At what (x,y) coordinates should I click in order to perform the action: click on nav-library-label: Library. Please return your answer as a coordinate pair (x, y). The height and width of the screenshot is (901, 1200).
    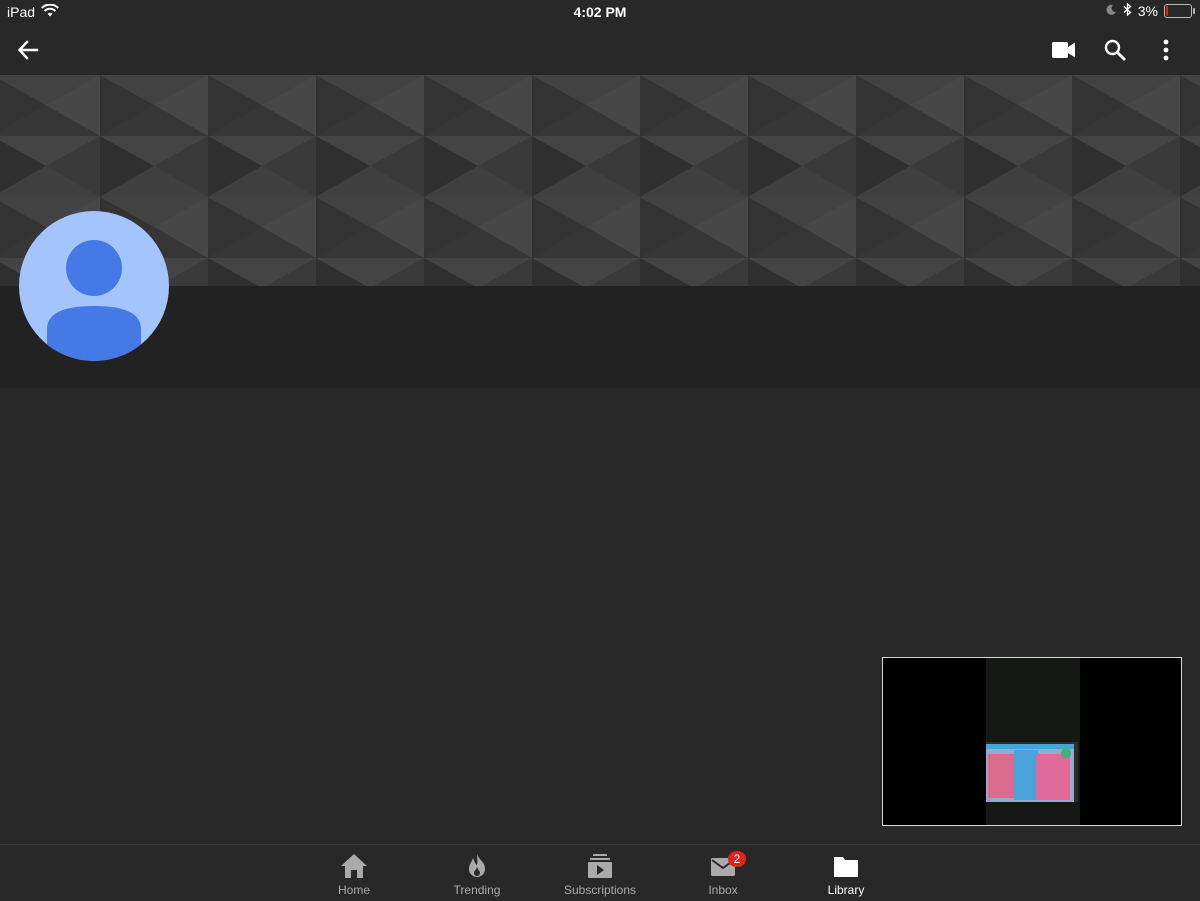
    Looking at the image, I should click on (846, 890).